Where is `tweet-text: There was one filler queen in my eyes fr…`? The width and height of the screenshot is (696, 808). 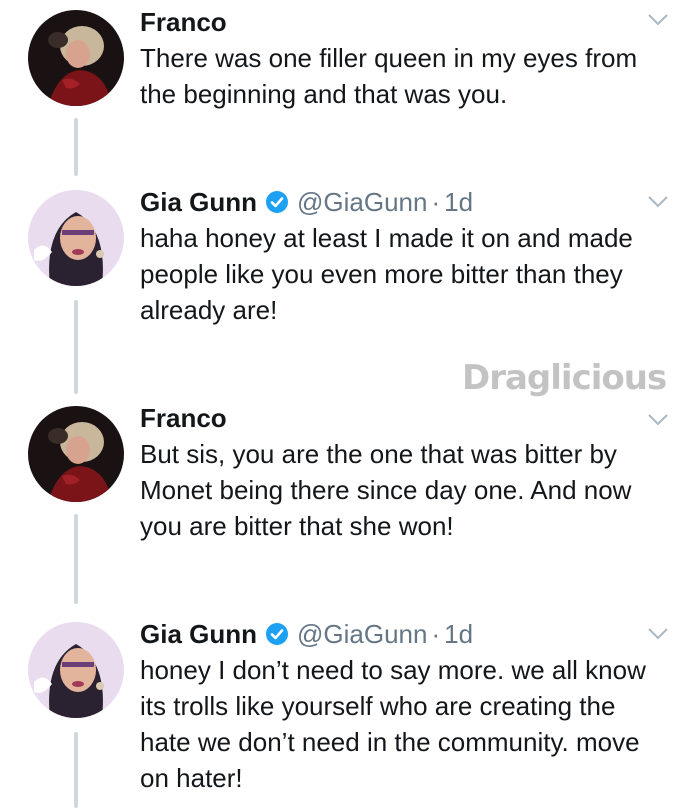 tweet-text: There was one filler queen in my eyes fr… is located at coordinates (389, 76).